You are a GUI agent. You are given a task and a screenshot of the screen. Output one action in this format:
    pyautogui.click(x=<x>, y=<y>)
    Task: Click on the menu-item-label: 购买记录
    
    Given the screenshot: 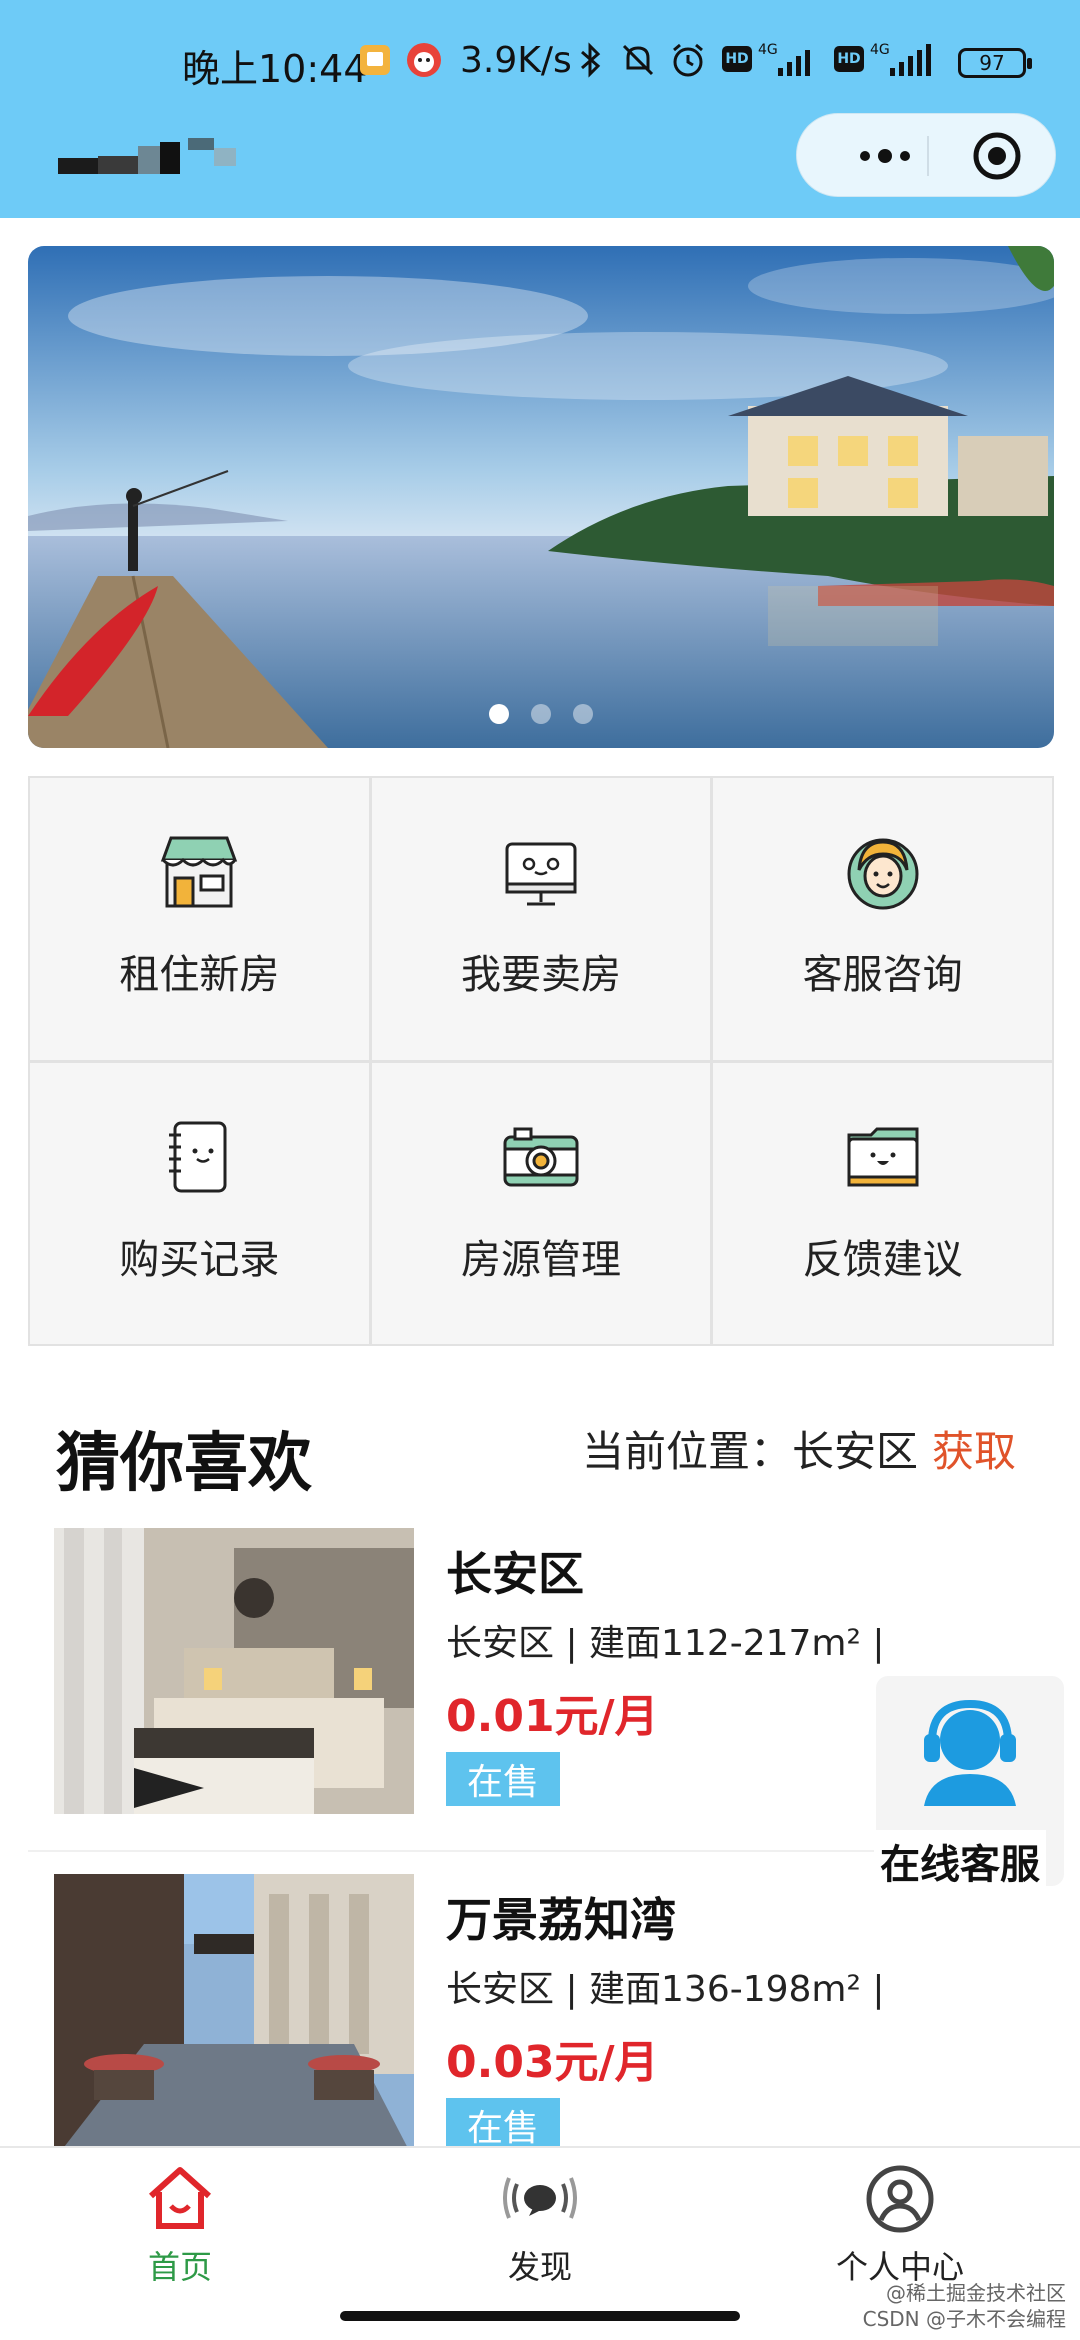 What is the action you would take?
    pyautogui.click(x=199, y=1259)
    